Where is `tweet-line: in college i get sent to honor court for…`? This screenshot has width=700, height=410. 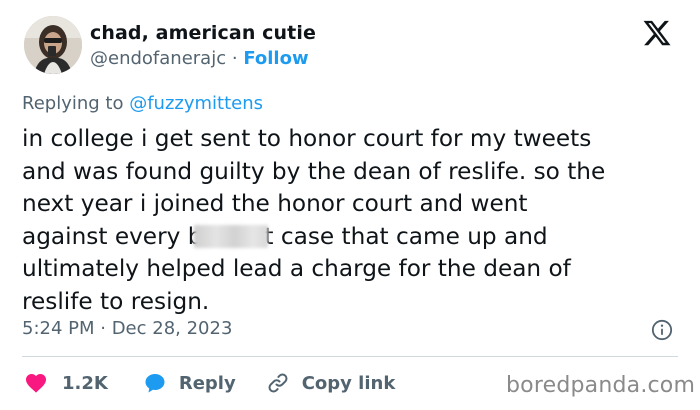
tweet-line: in college i get sent to honor court for… is located at coordinates (307, 138).